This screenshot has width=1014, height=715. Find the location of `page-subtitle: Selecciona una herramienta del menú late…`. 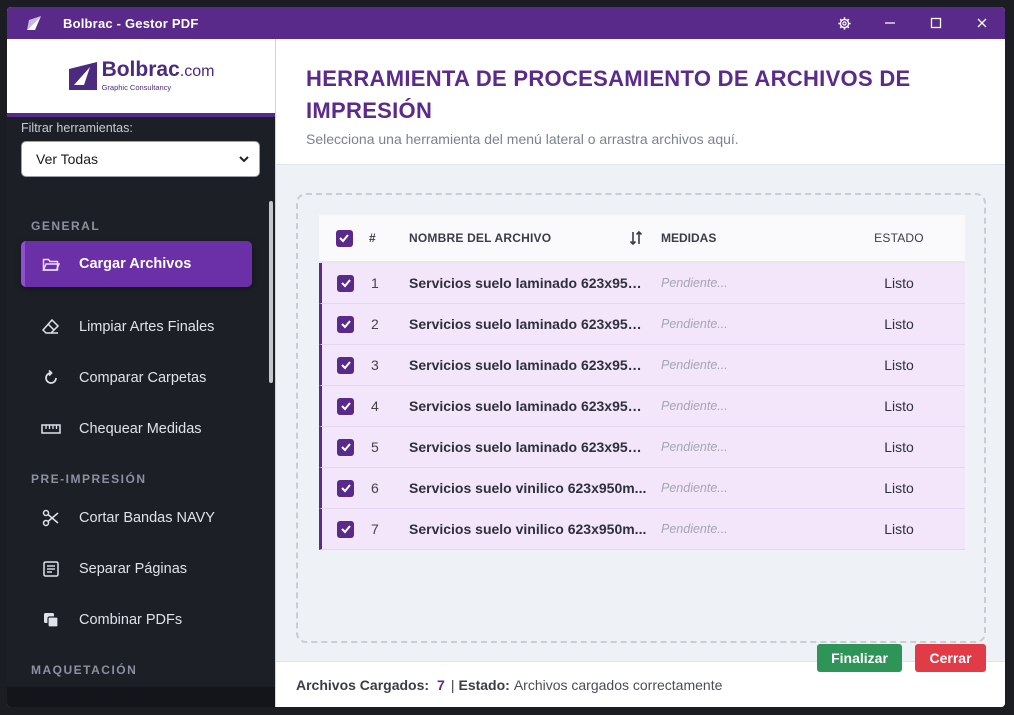

page-subtitle: Selecciona una herramienta del menú late… is located at coordinates (522, 139).